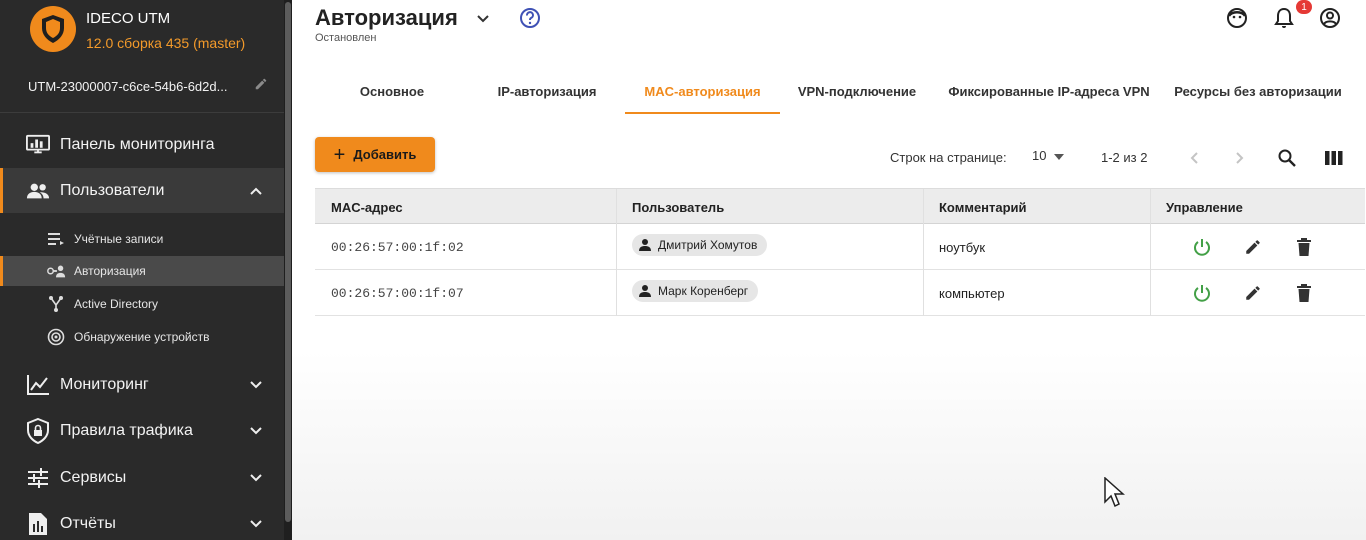 This screenshot has height=540, width=1366. Describe the element at coordinates (1240, 158) in the screenshot. I see `next-page-icon` at that location.